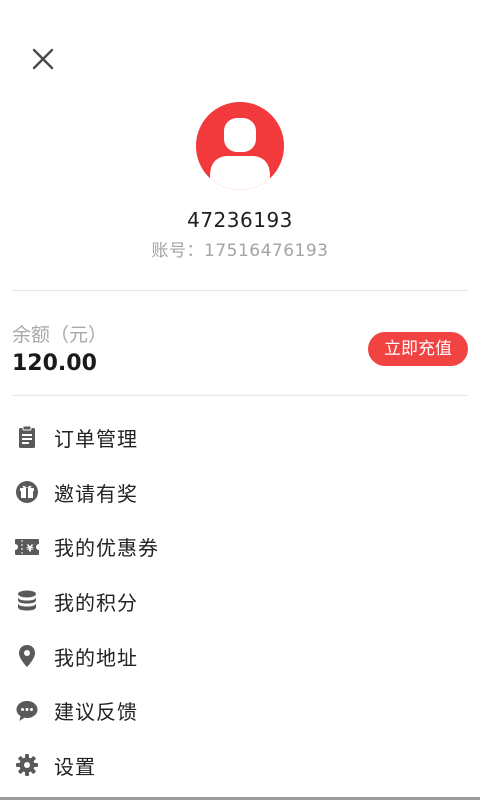 Image resolution: width=480 pixels, height=800 pixels. What do you see at coordinates (418, 349) in the screenshot?
I see `recharge-button: 立即充值` at bounding box center [418, 349].